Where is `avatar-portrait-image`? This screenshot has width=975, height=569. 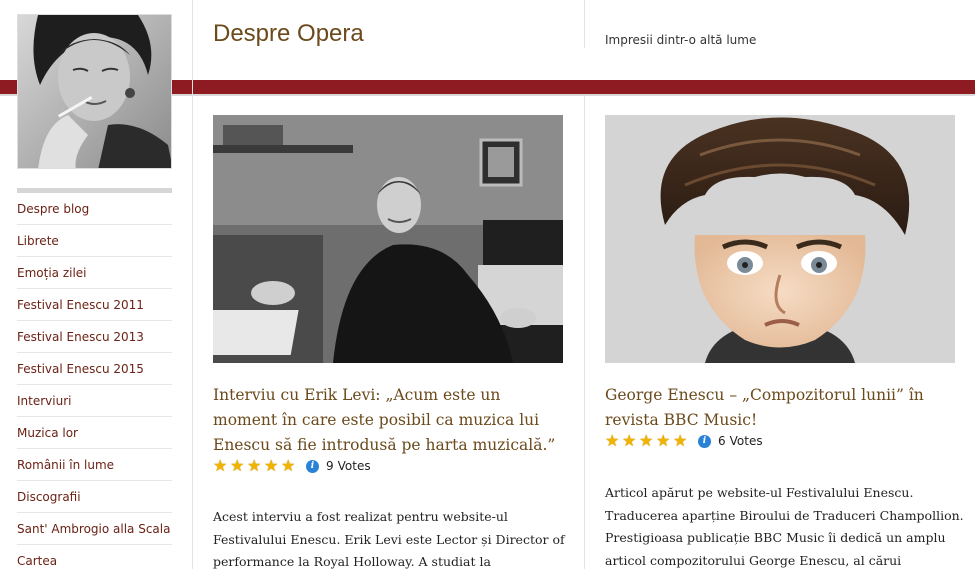 avatar-portrait-image is located at coordinates (94, 91).